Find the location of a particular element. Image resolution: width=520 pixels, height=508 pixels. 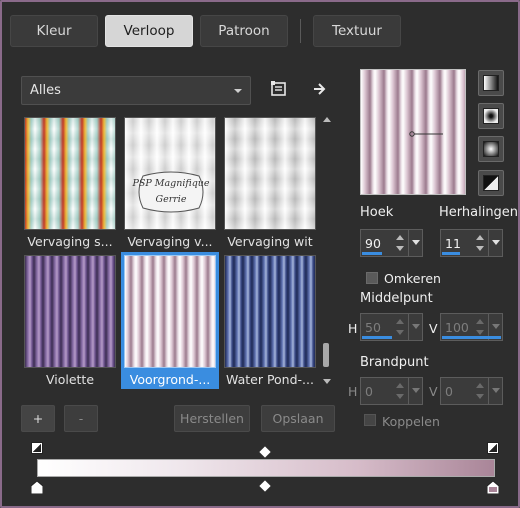

sunburst-gradient-button is located at coordinates (491, 183).